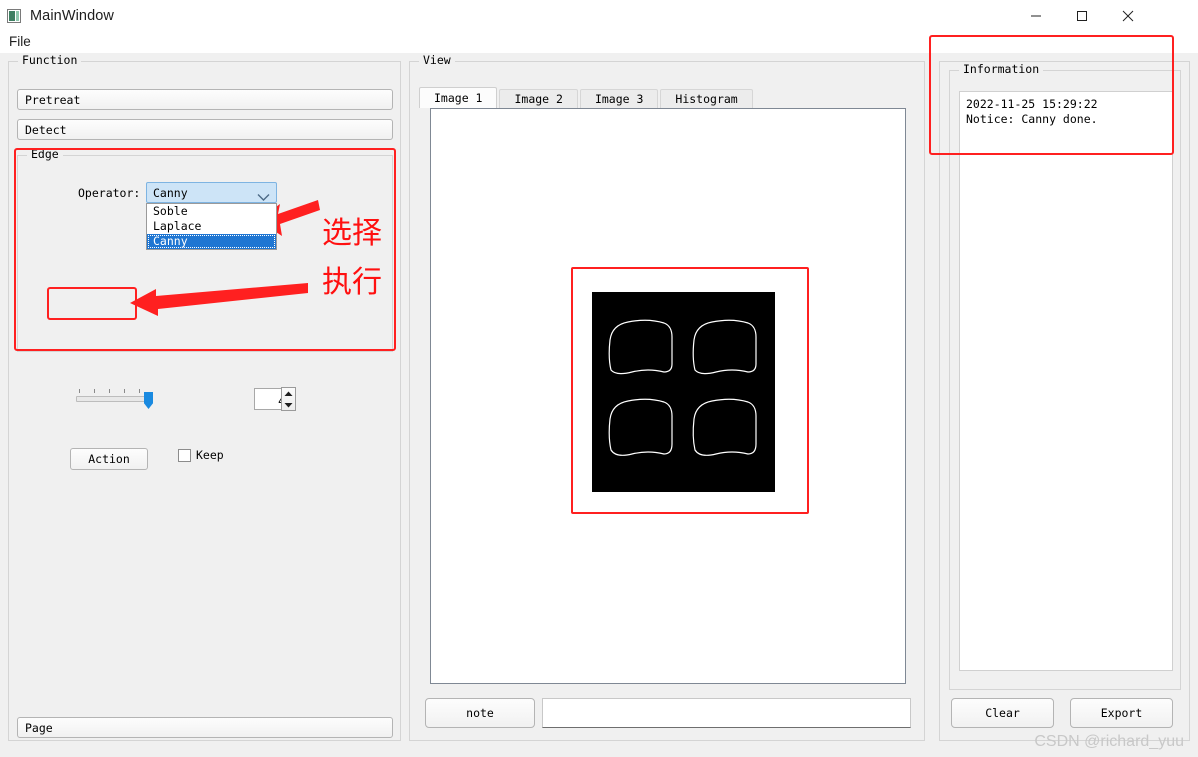 Image resolution: width=1198 pixels, height=757 pixels. Describe the element at coordinates (170, 192) in the screenshot. I see `operator-combobox-value: Canny` at that location.